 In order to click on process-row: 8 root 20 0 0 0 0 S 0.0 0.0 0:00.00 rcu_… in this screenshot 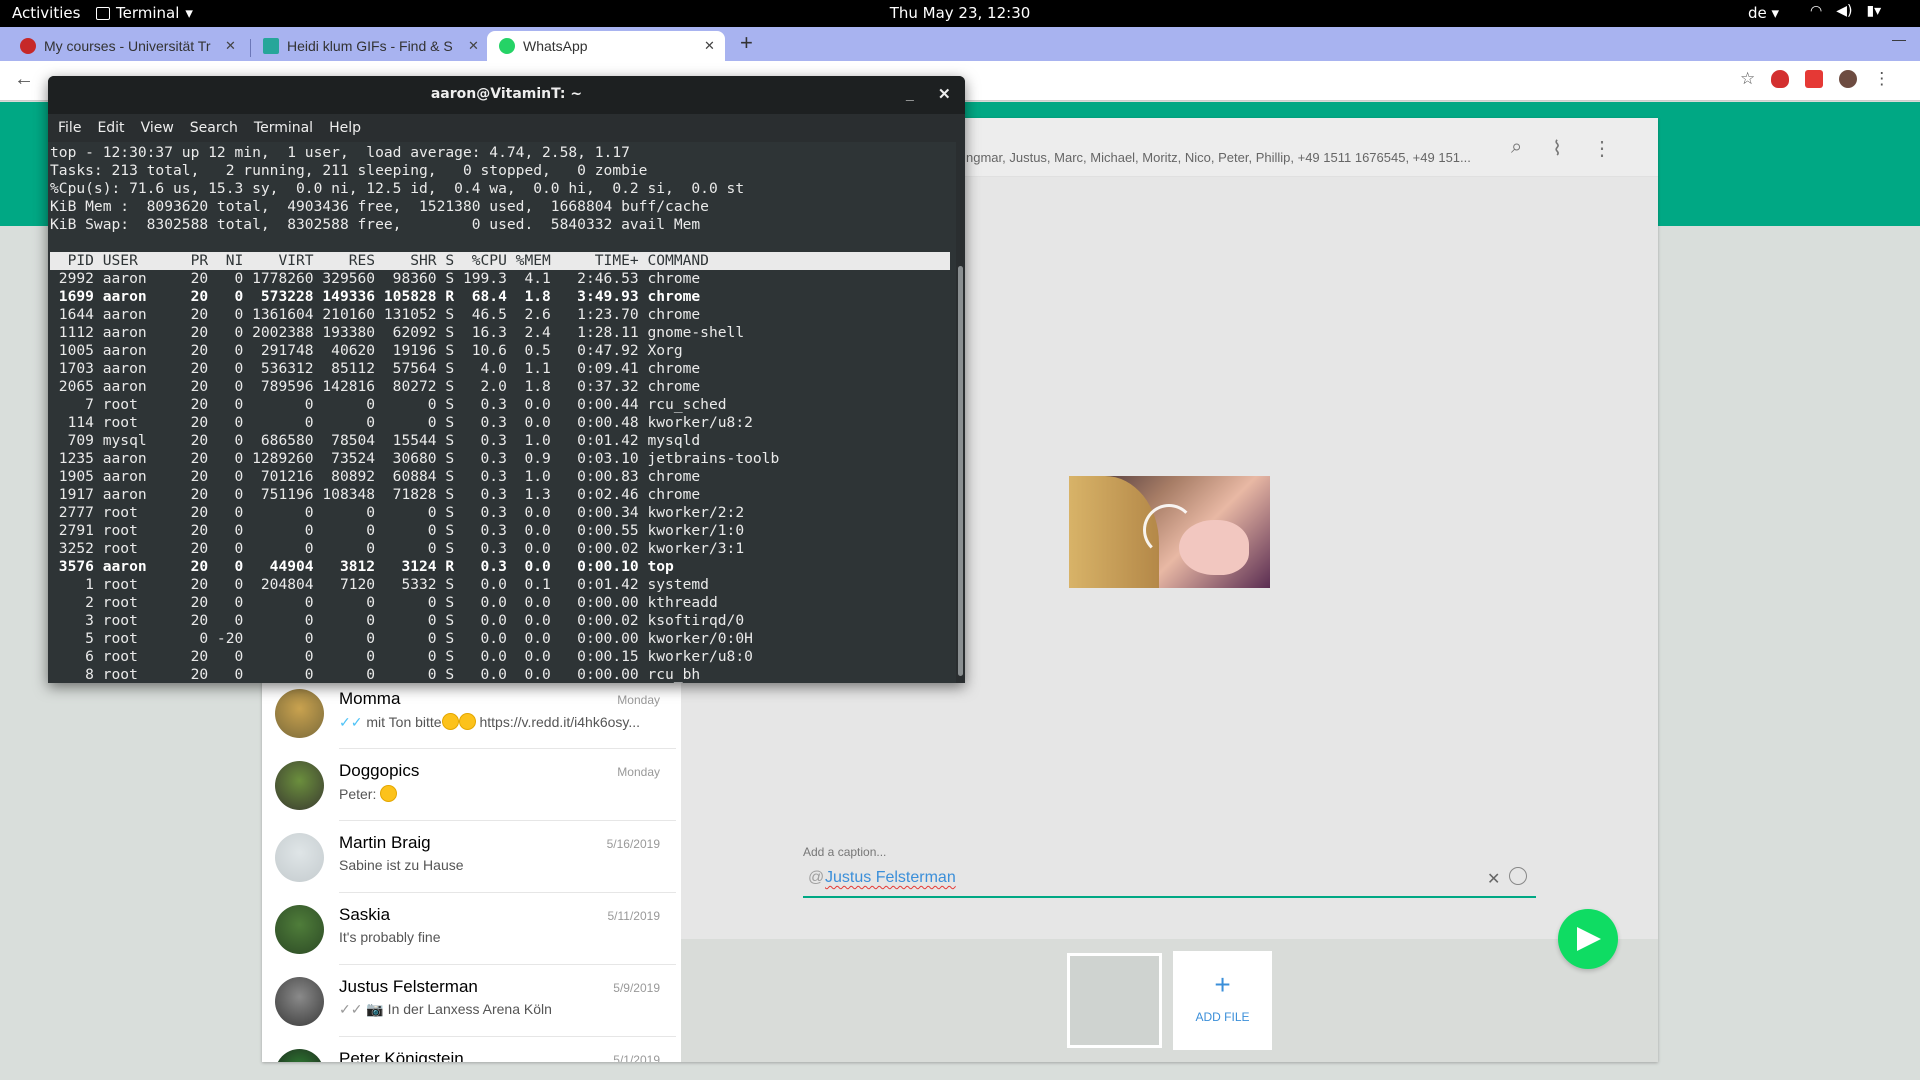, I will do `click(375, 674)`.